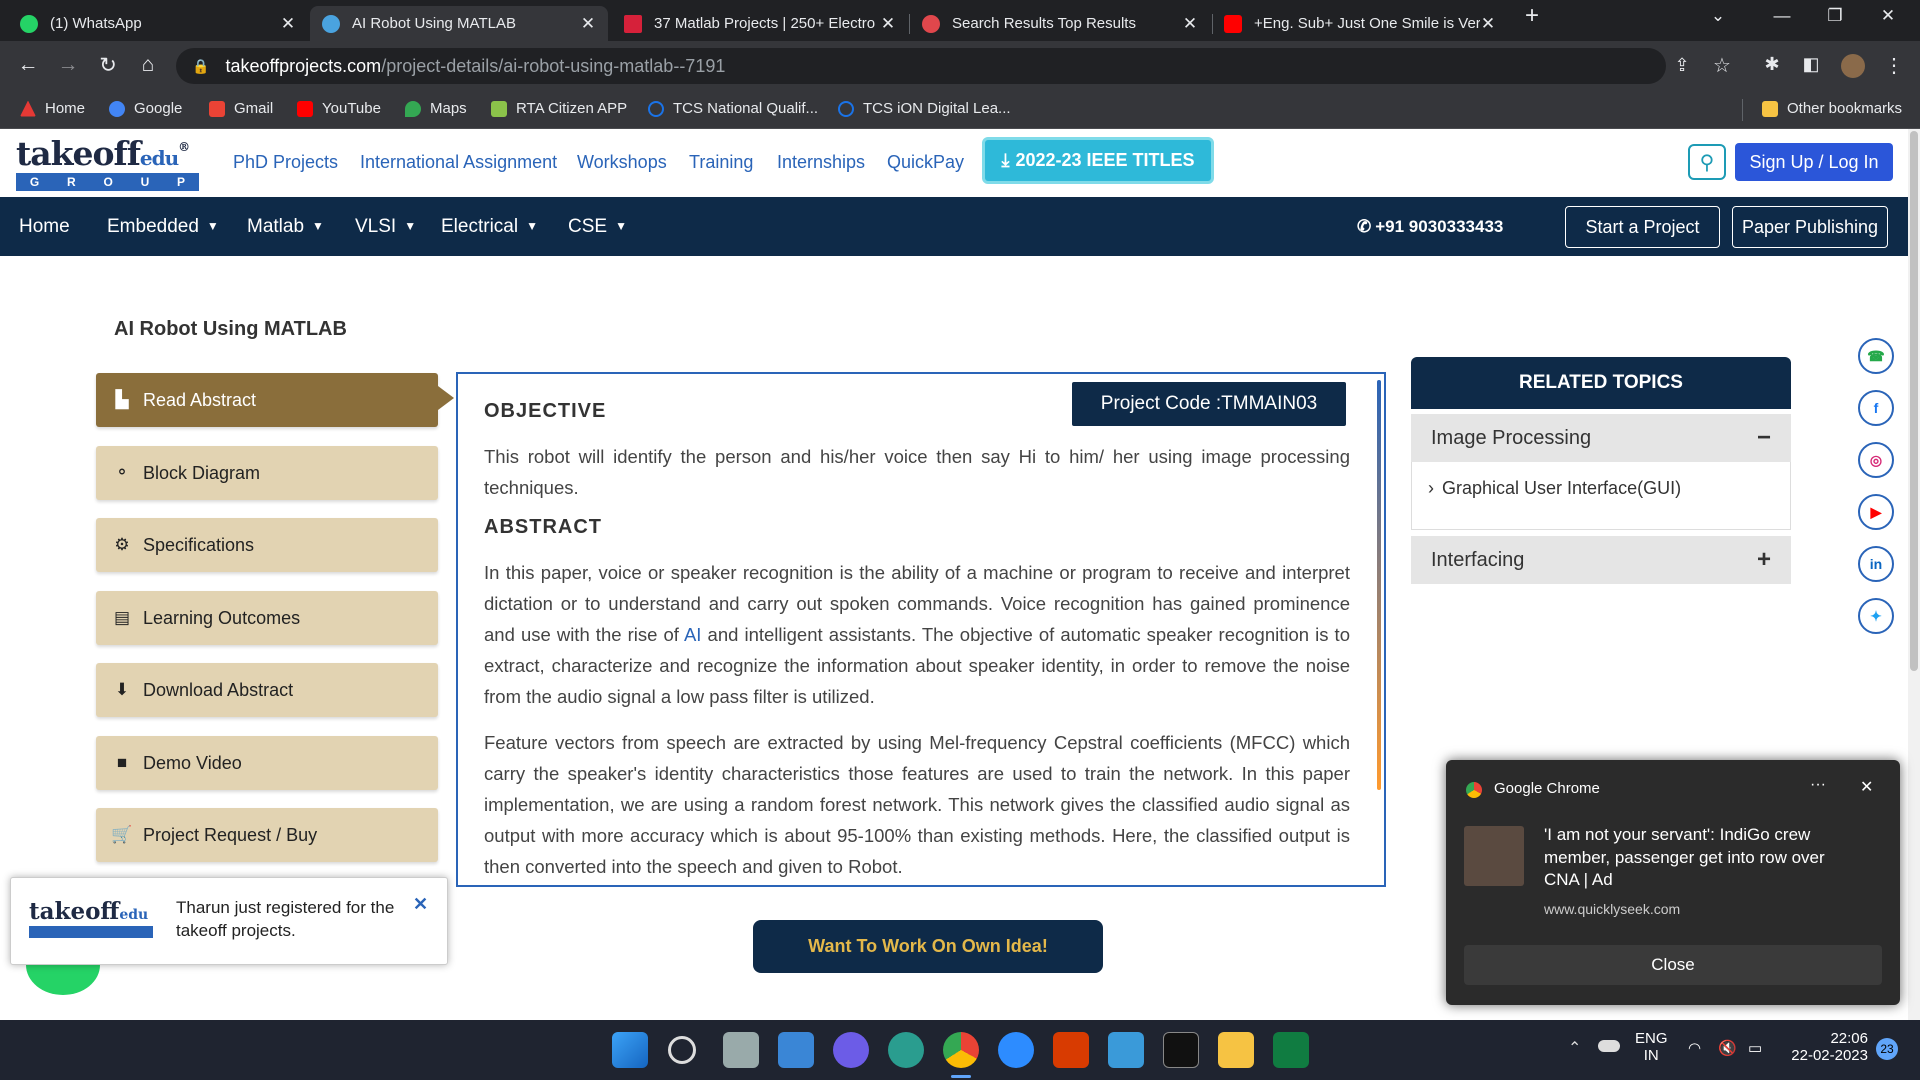  Describe the element at coordinates (760, 23) in the screenshot. I see `tab-matlab-projects: 37 Matlab Projects | 250+ Electro ✕` at that location.